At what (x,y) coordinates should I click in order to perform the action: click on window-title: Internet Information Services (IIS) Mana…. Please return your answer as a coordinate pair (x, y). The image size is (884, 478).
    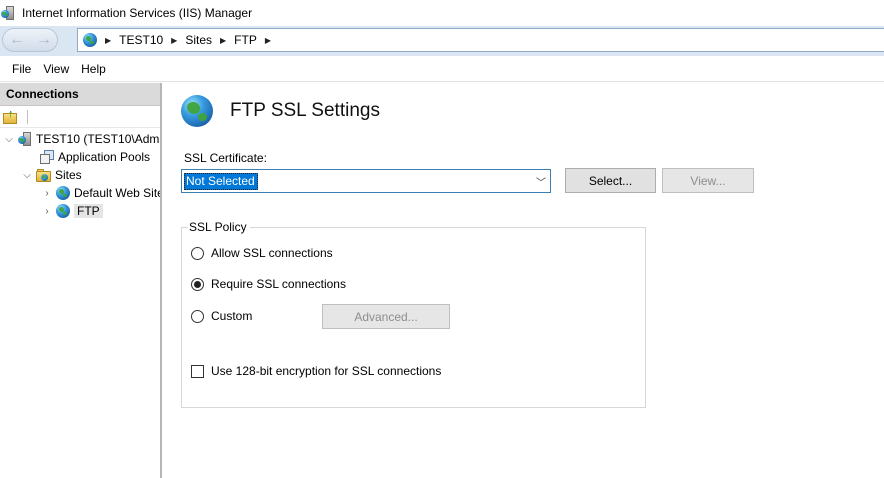
    Looking at the image, I should click on (137, 13).